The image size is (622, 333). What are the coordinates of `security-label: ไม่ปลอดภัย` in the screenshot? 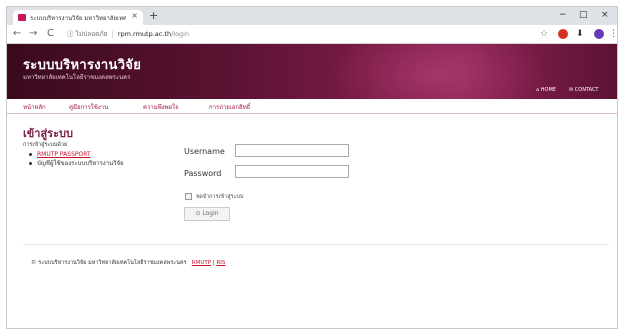 It's located at (91, 34).